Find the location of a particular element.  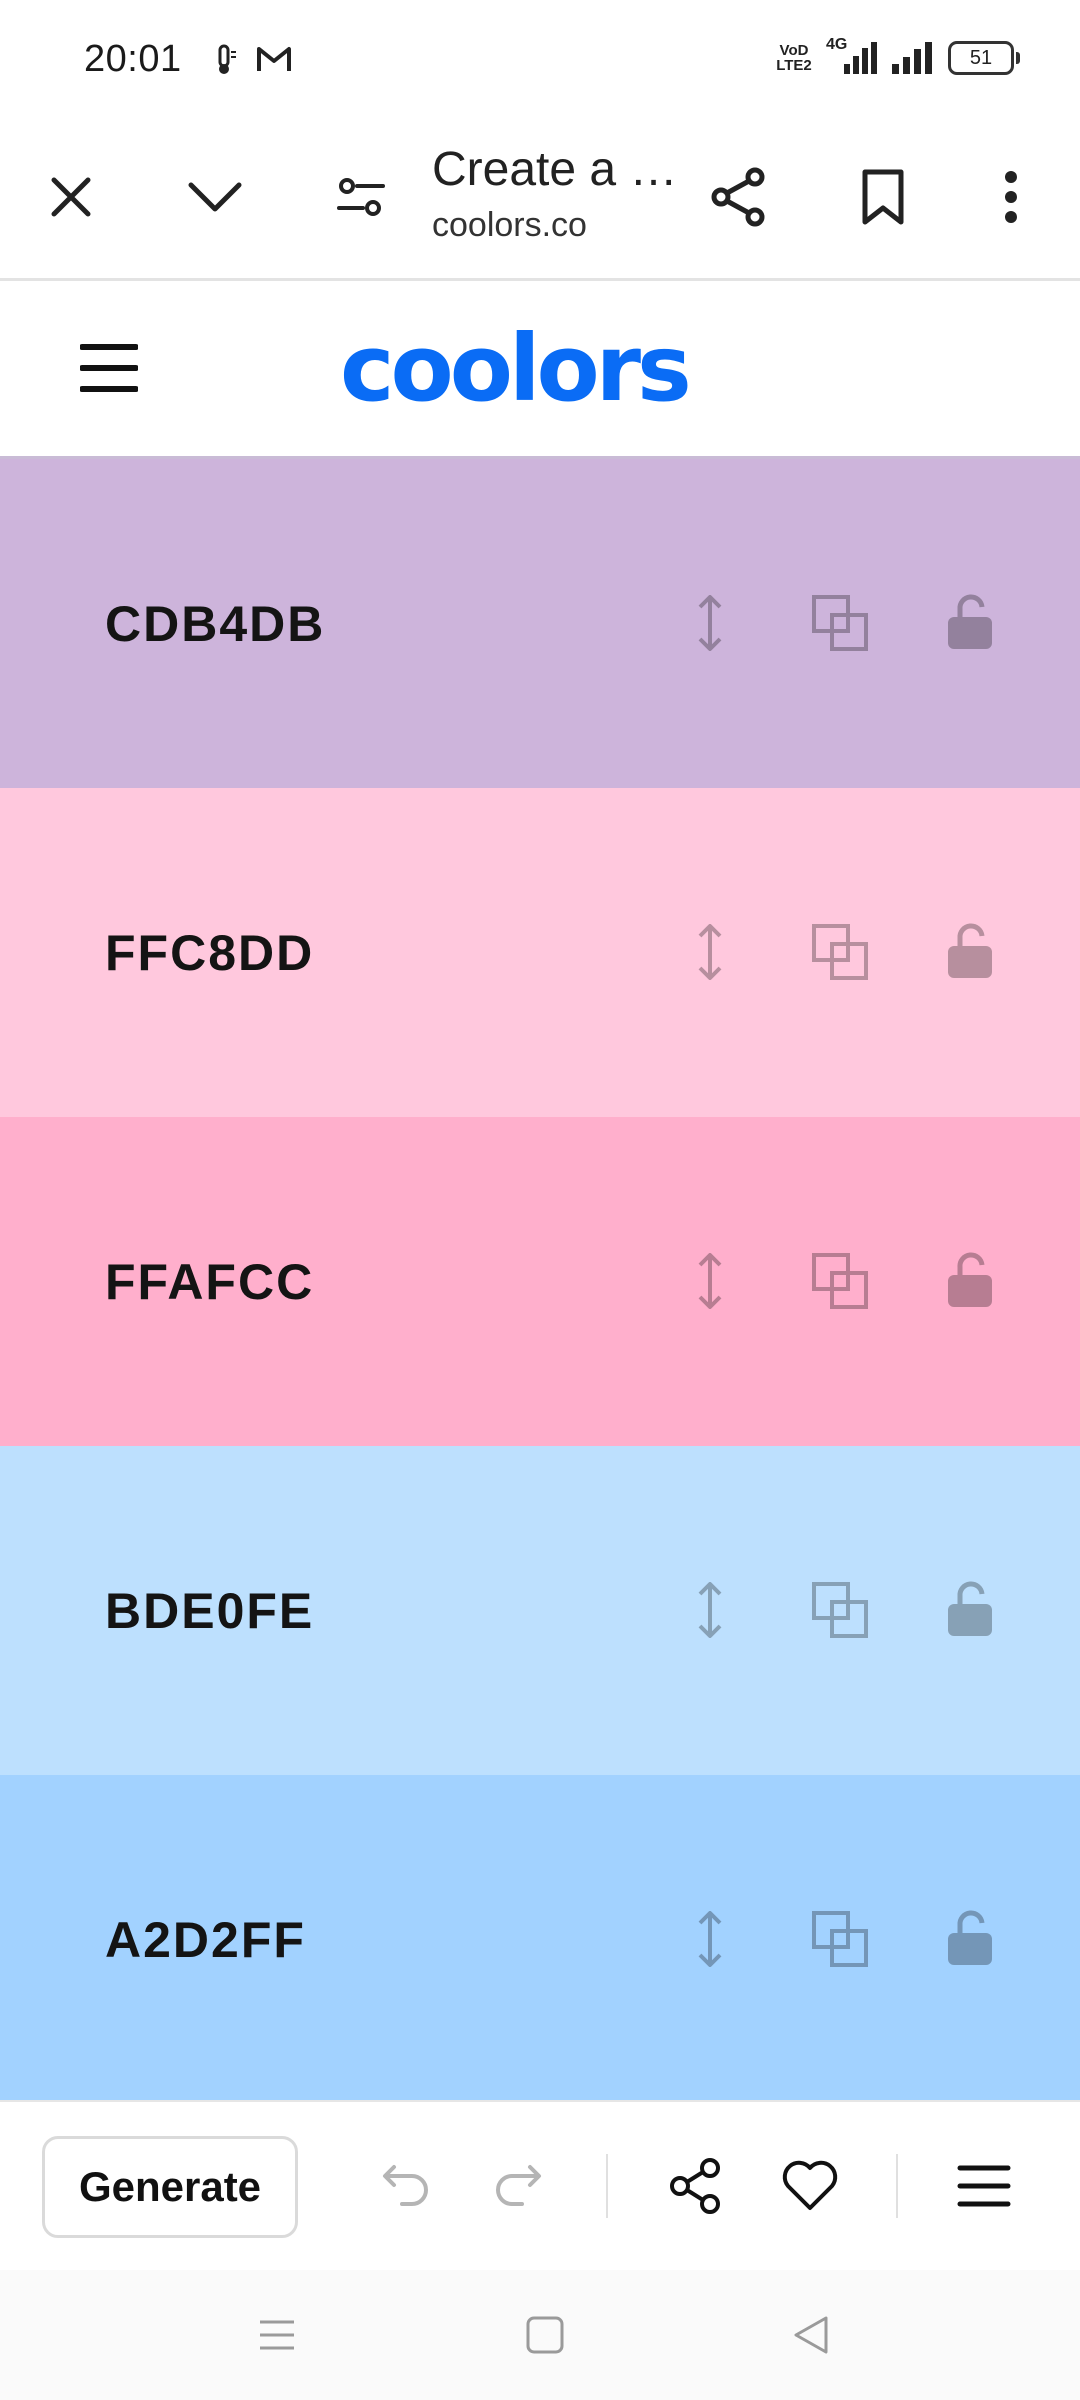

heart-icon is located at coordinates (810, 2186).